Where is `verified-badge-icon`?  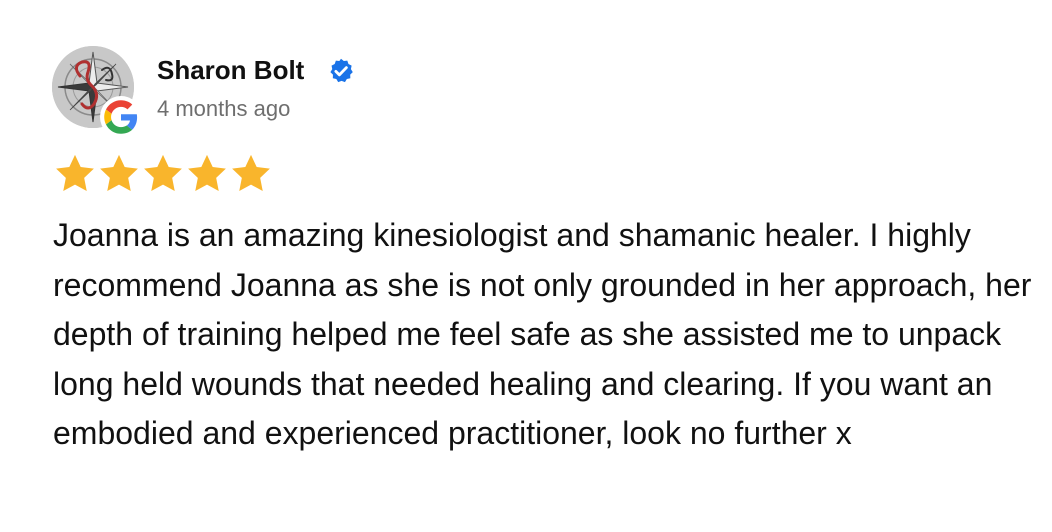
verified-badge-icon is located at coordinates (341, 70).